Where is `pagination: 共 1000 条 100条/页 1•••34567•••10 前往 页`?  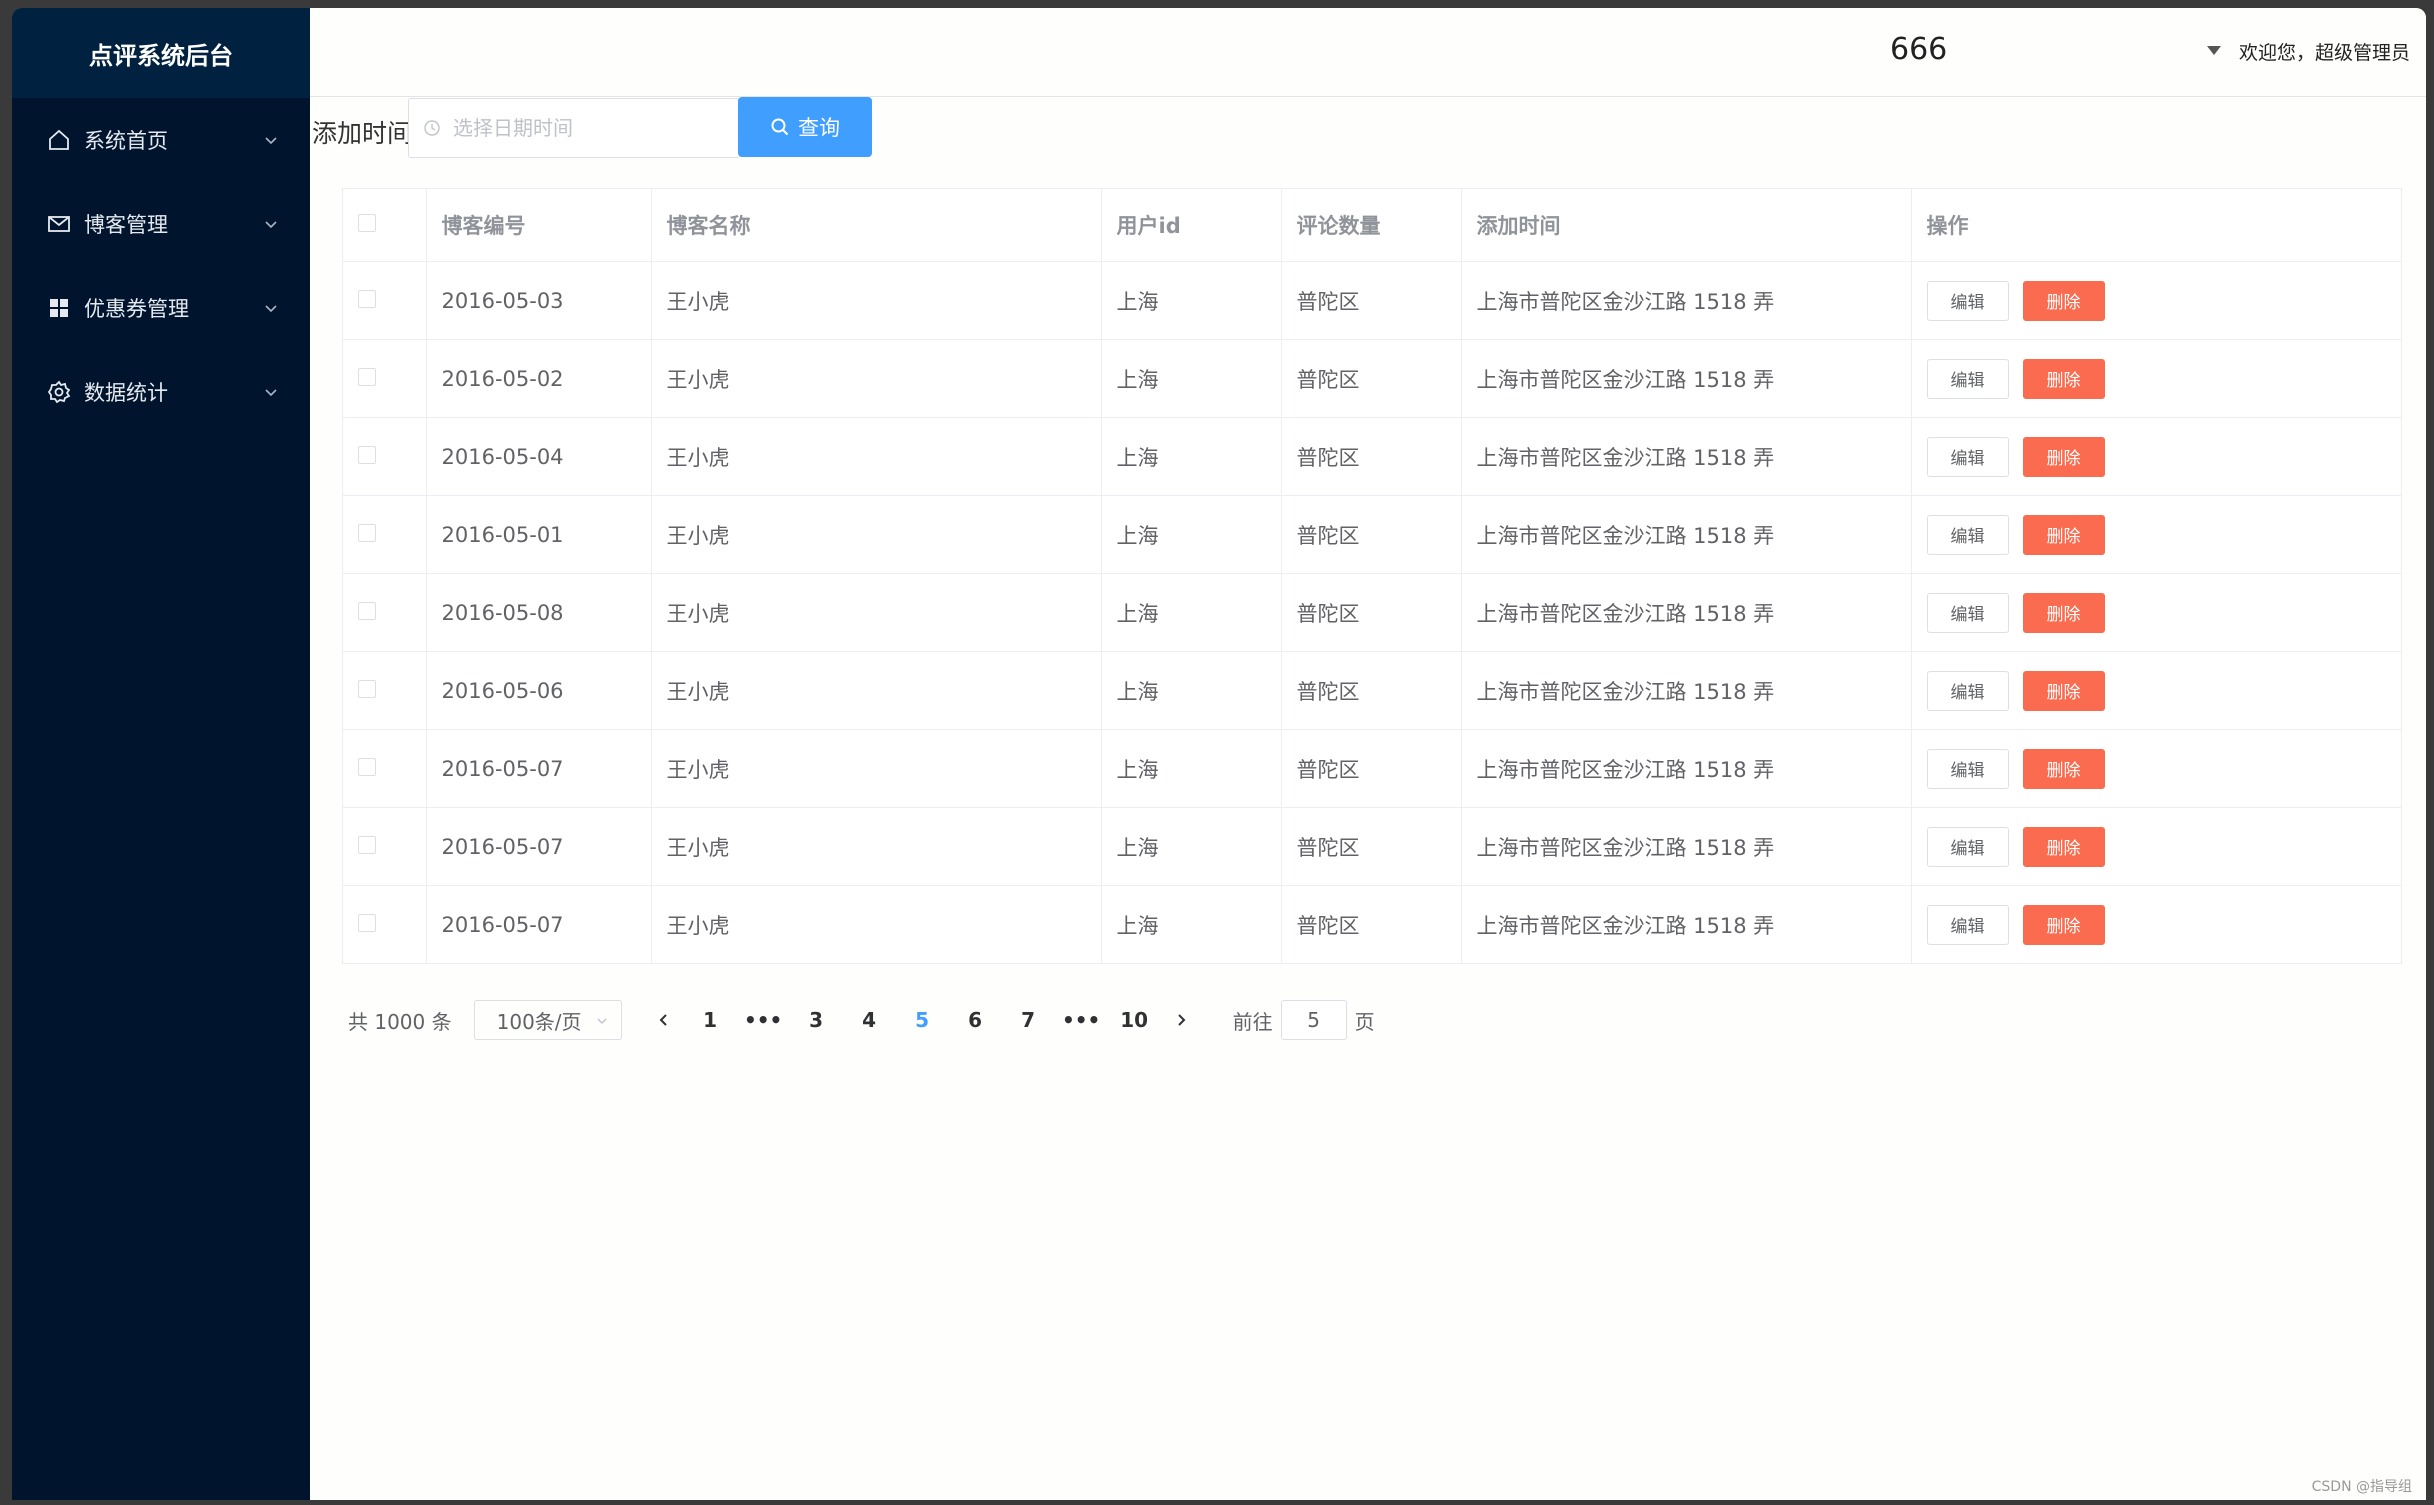
pagination: 共 1000 条 100条/页 1•••34567•••10 前往 页 is located at coordinates (861, 1020).